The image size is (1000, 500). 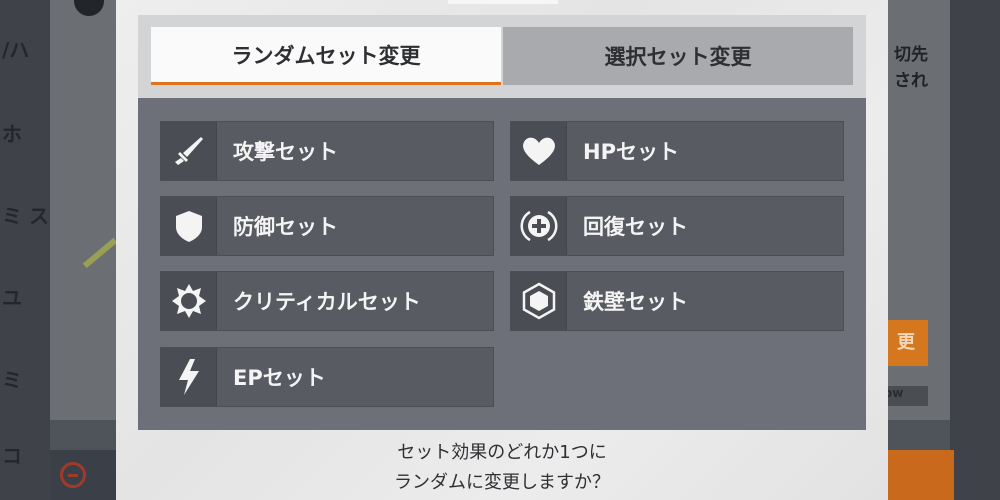 What do you see at coordinates (189, 226) in the screenshot?
I see `shield-icon` at bounding box center [189, 226].